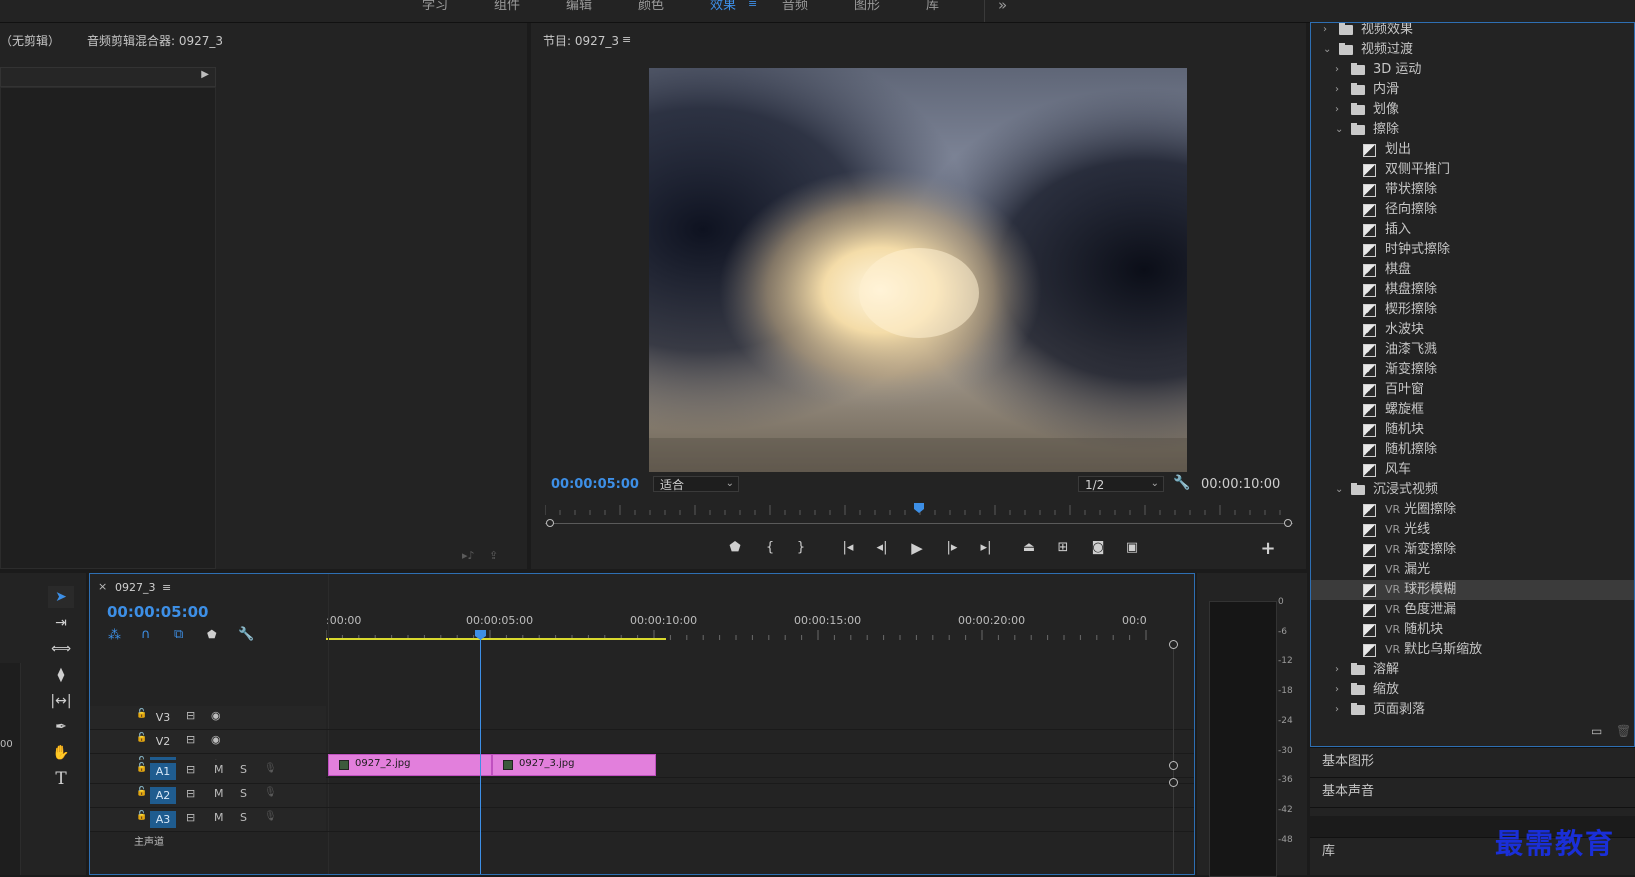 This screenshot has width=1635, height=877. Describe the element at coordinates (146, 634) in the screenshot. I see `snap-magnet-icon: ∩` at that location.